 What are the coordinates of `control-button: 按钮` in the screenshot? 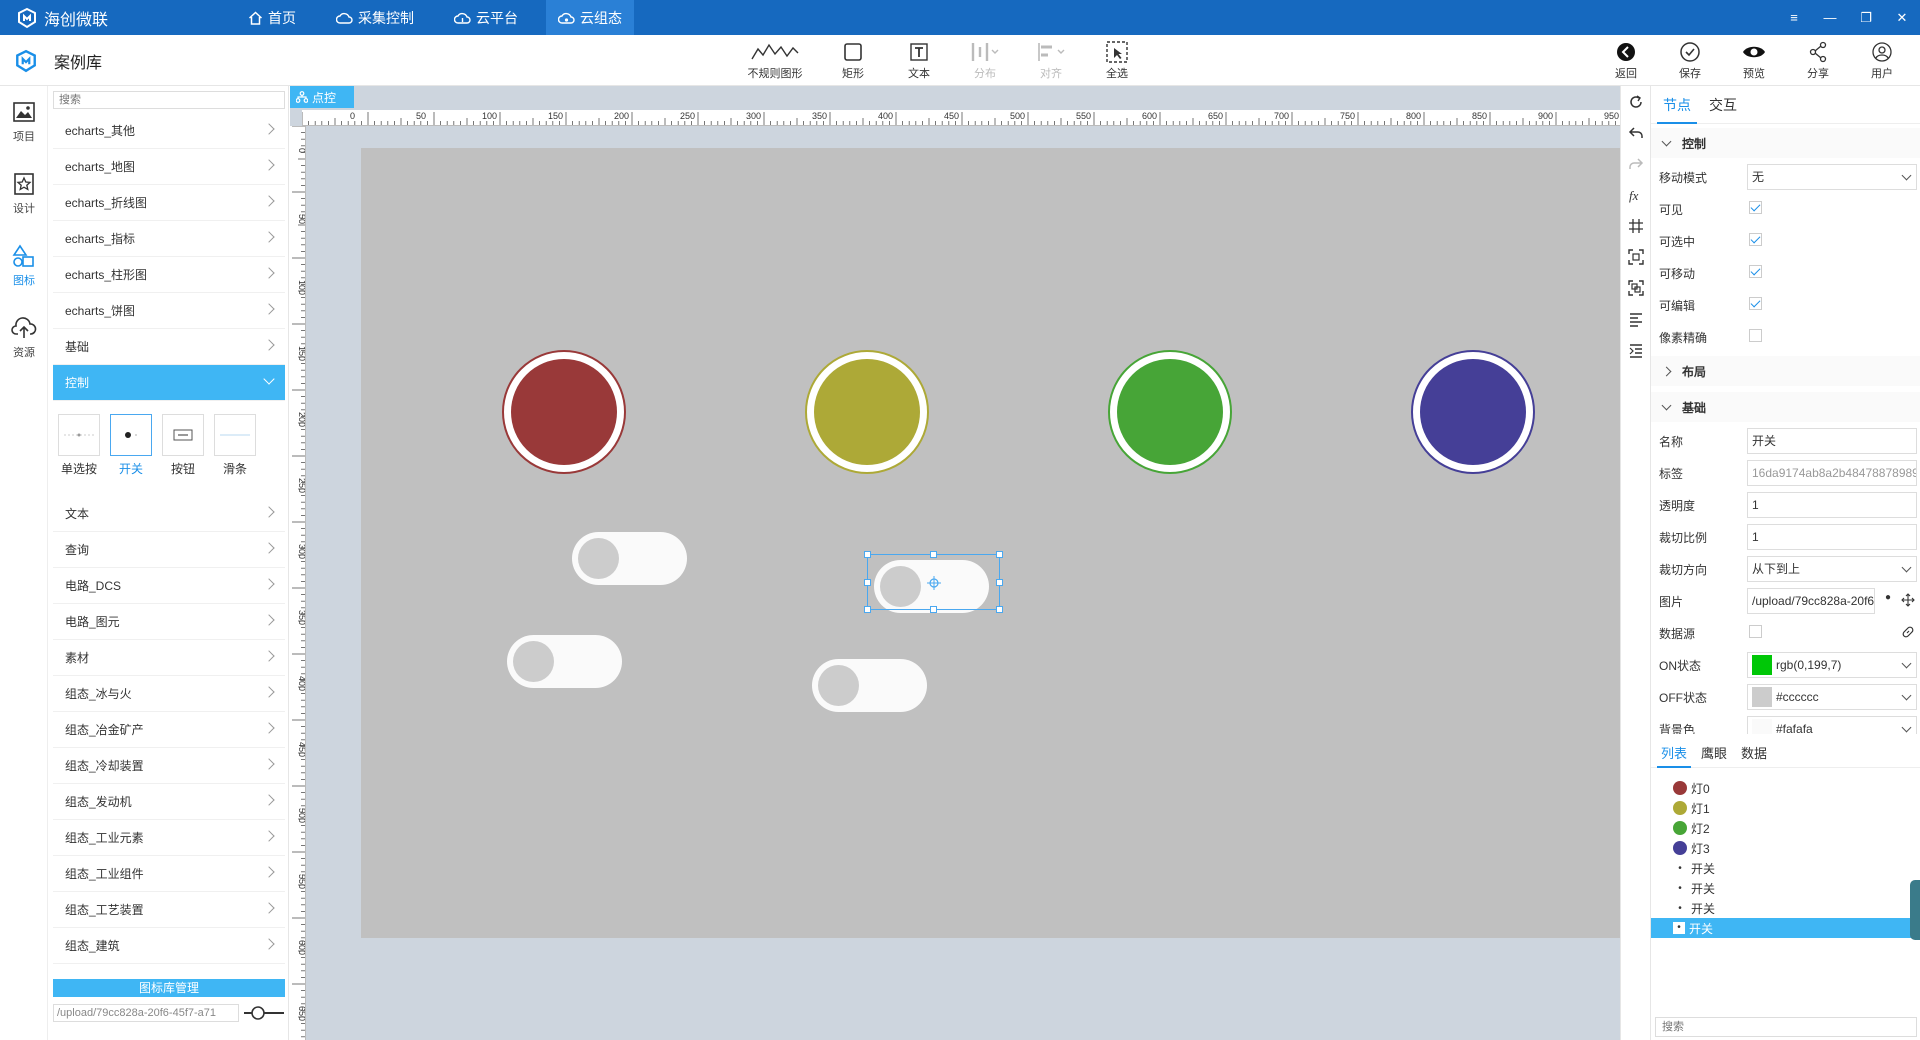 It's located at (183, 445).